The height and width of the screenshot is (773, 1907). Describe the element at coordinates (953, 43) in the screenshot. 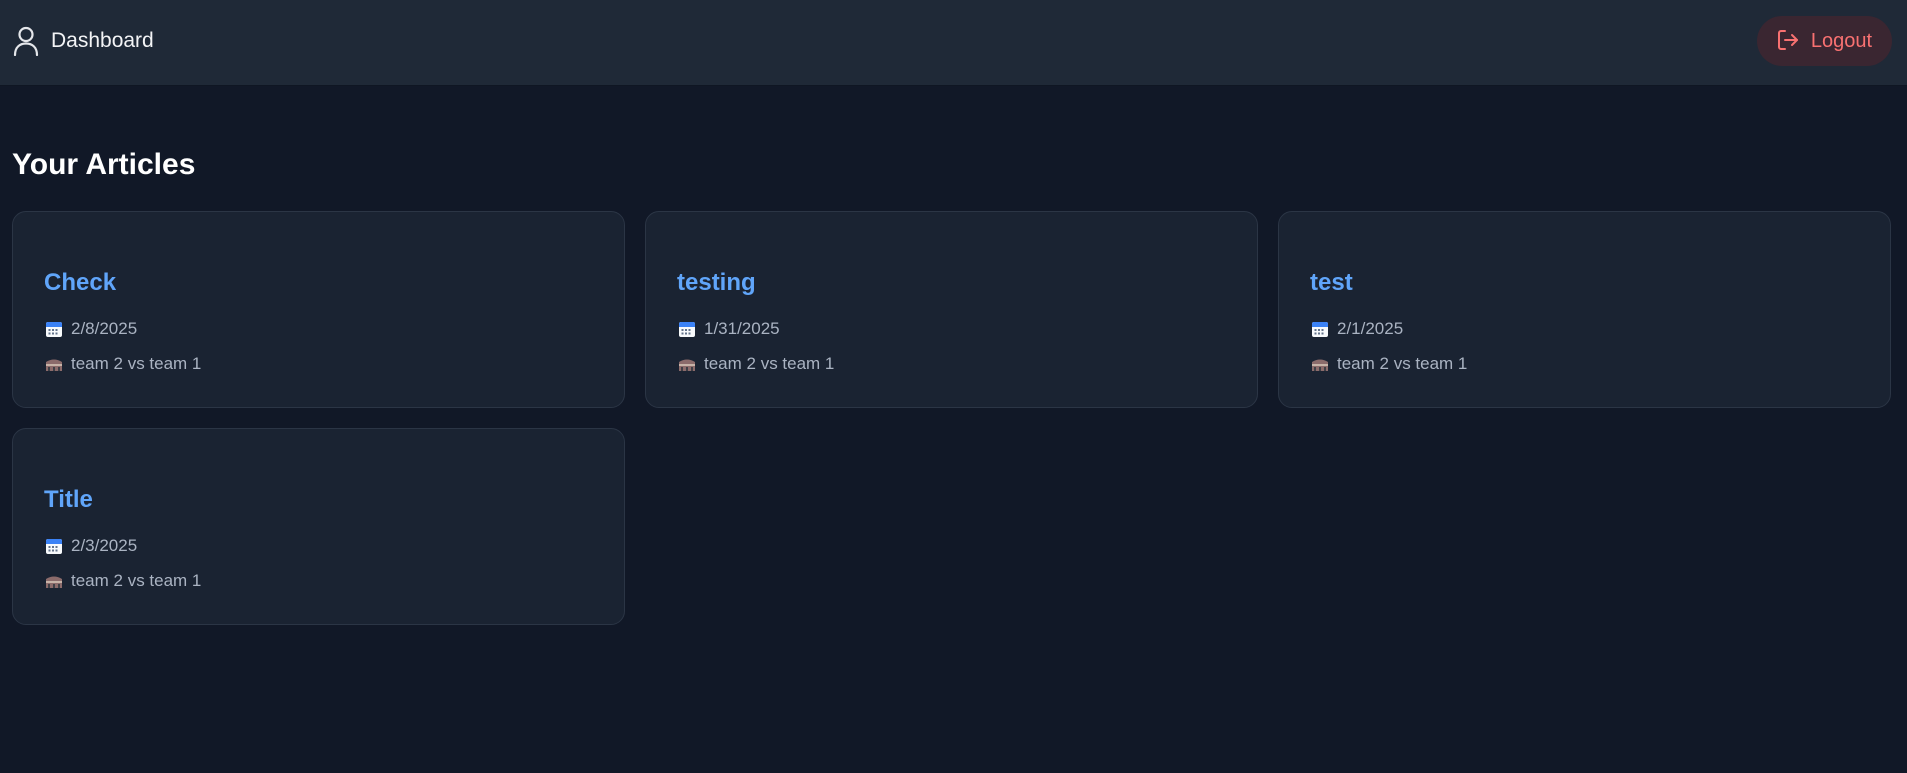

I see `top-navigation-bar: Dashboard Logout` at that location.